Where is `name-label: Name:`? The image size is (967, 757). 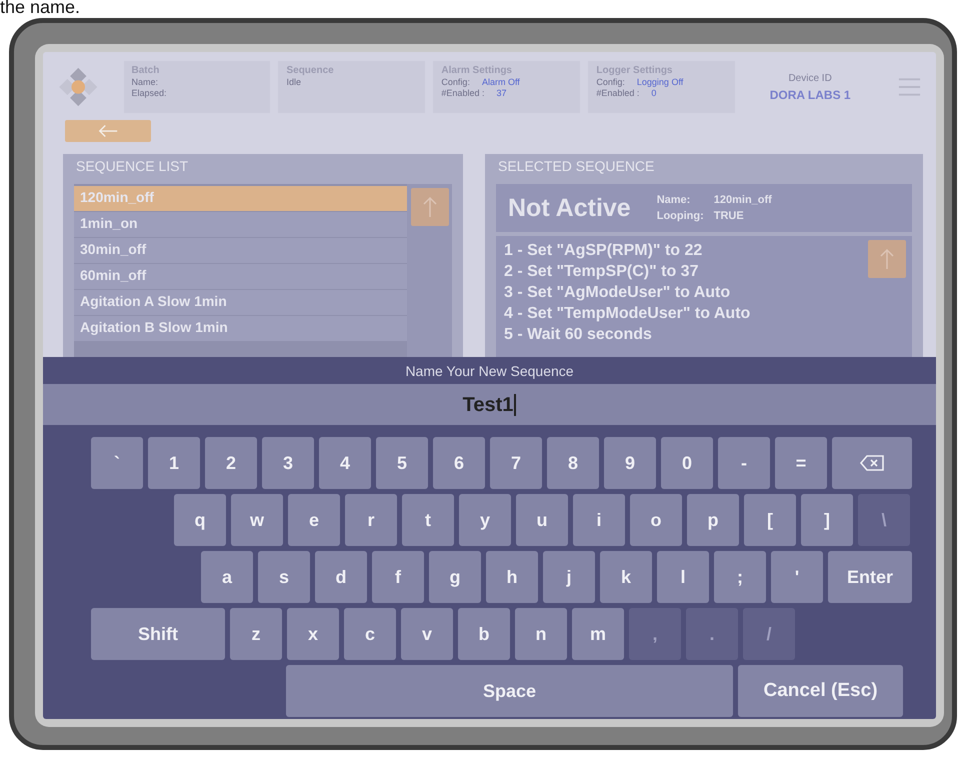 name-label: Name: is located at coordinates (674, 200).